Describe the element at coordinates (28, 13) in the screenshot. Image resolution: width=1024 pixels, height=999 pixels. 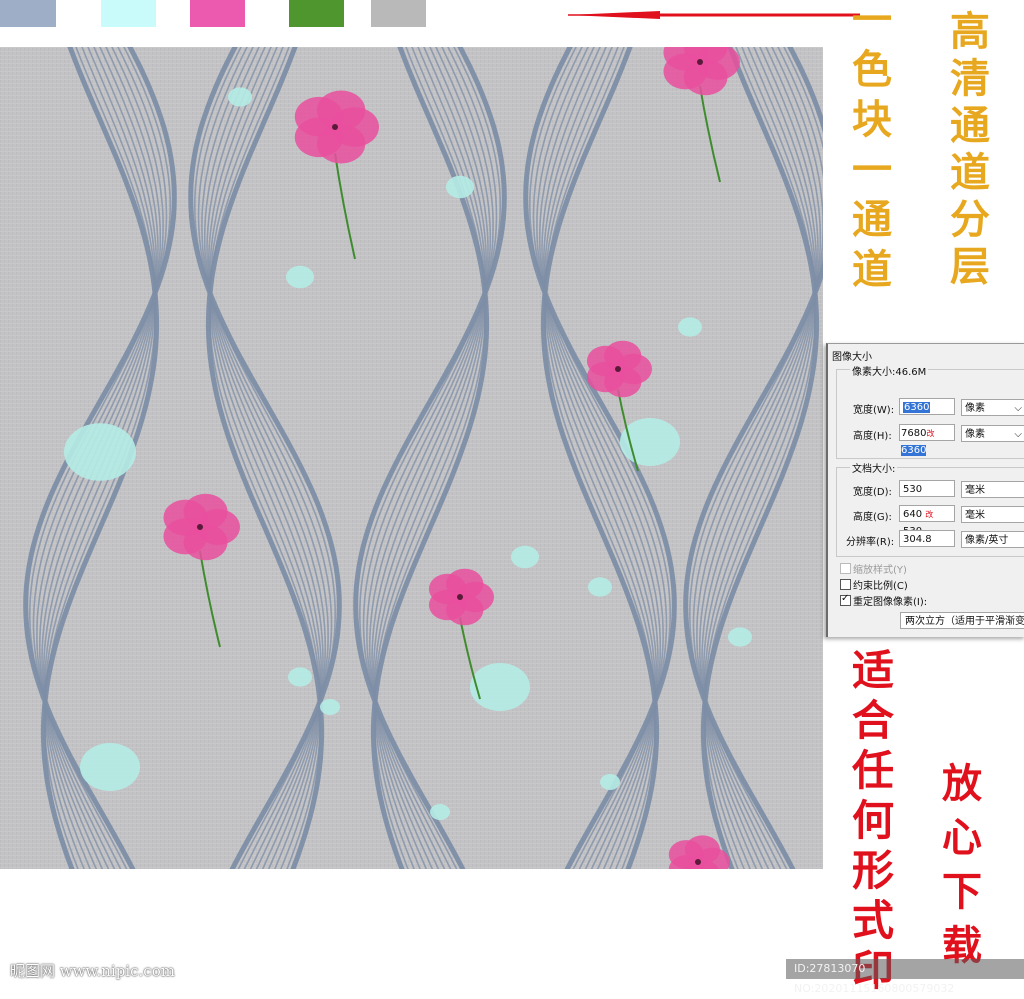
I see `color-swatch-gray-blue` at that location.